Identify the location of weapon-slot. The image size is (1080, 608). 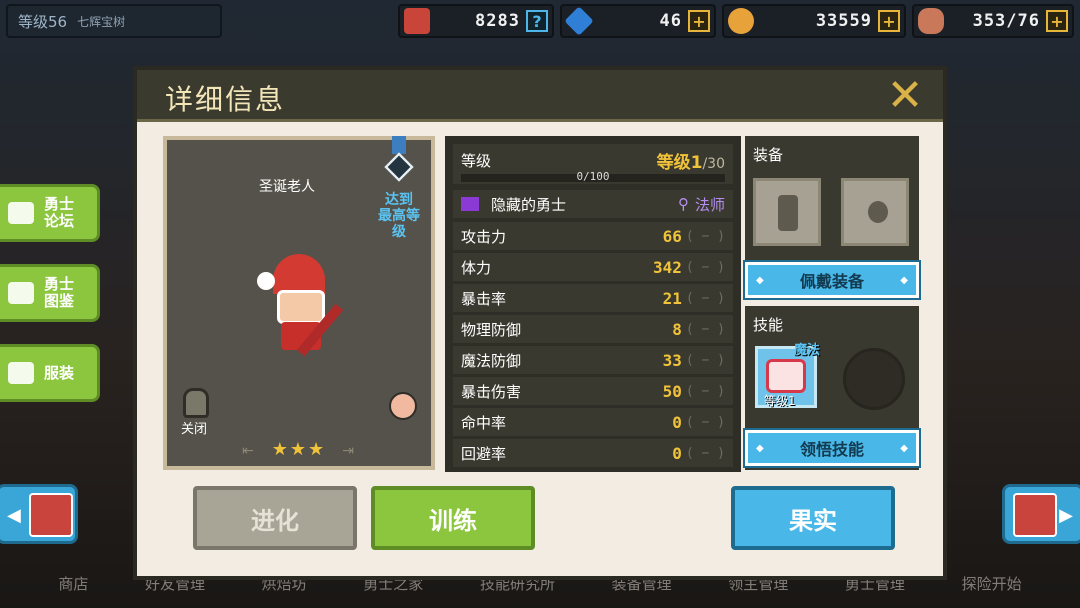
(787, 212).